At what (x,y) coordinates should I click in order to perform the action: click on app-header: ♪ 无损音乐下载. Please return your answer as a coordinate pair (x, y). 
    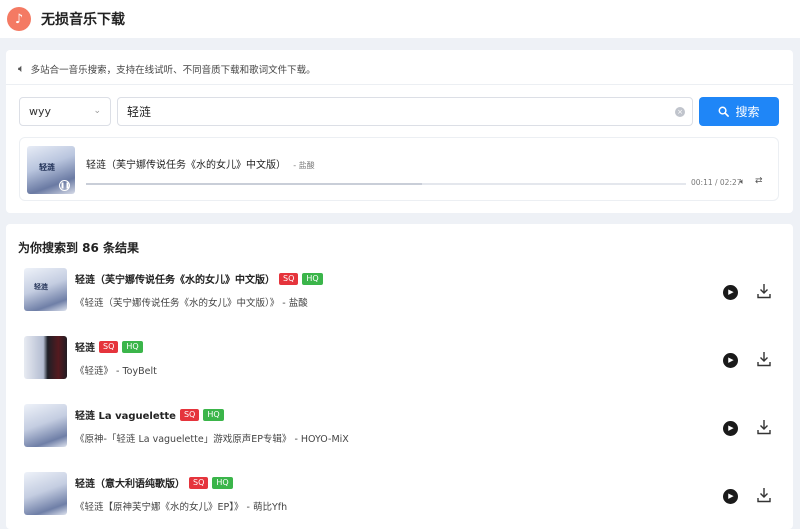
    Looking at the image, I should click on (400, 19).